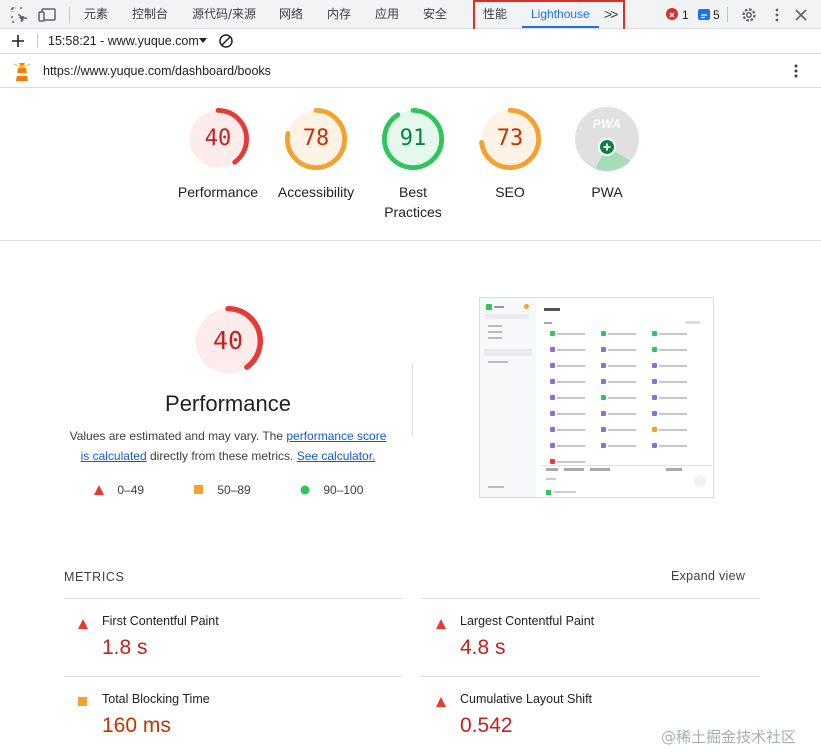 The image size is (821, 752). I want to click on gauge-label-best-practices-line2: Practices, so click(413, 212).